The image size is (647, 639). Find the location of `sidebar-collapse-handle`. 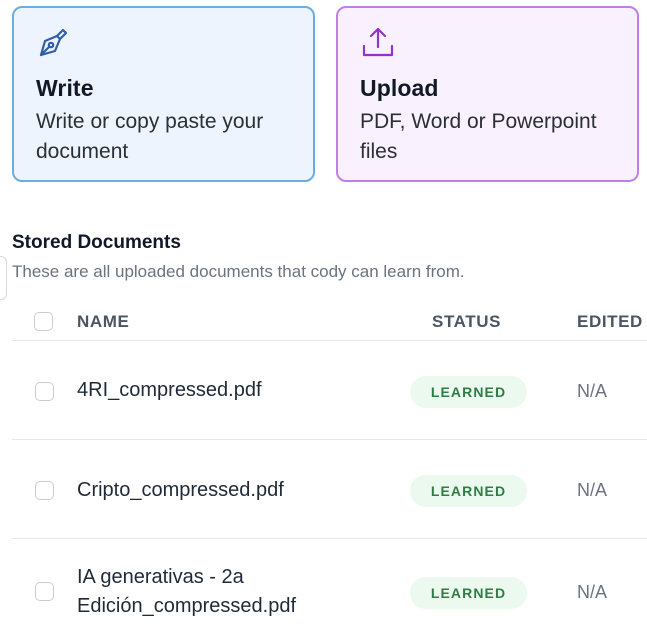

sidebar-collapse-handle is located at coordinates (3, 278).